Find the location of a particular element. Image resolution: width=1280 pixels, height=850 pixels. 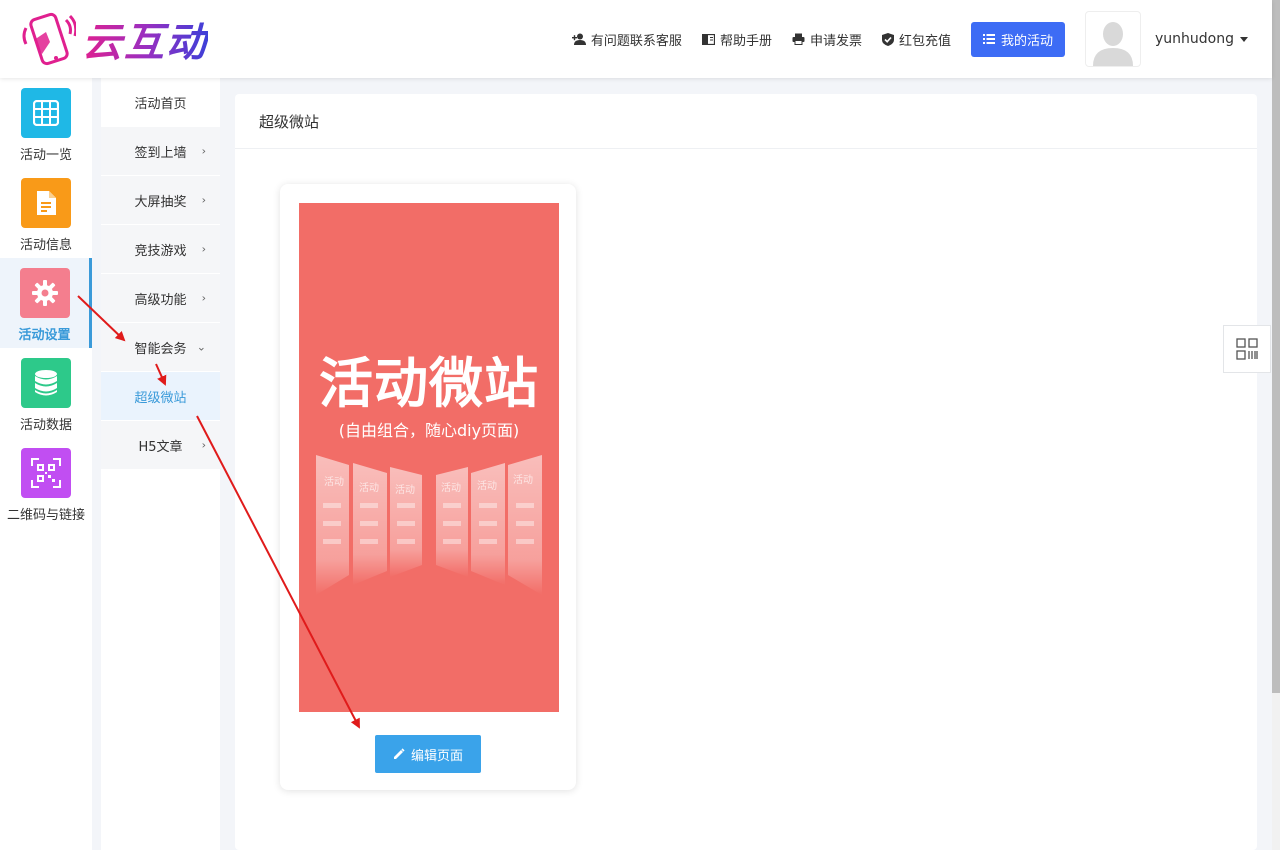

sidebar-item-activity-data: 活动数据 is located at coordinates (46, 393).